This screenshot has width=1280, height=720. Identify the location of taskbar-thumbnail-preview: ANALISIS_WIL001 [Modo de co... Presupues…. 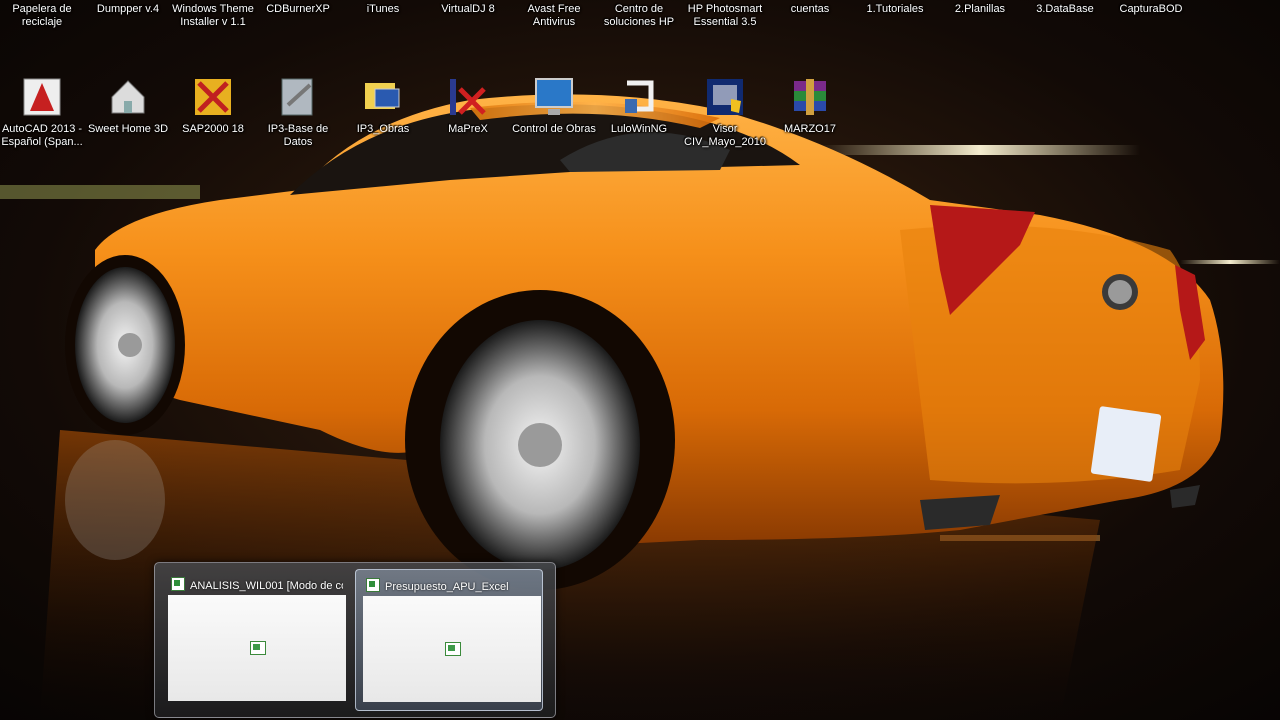
(355, 640).